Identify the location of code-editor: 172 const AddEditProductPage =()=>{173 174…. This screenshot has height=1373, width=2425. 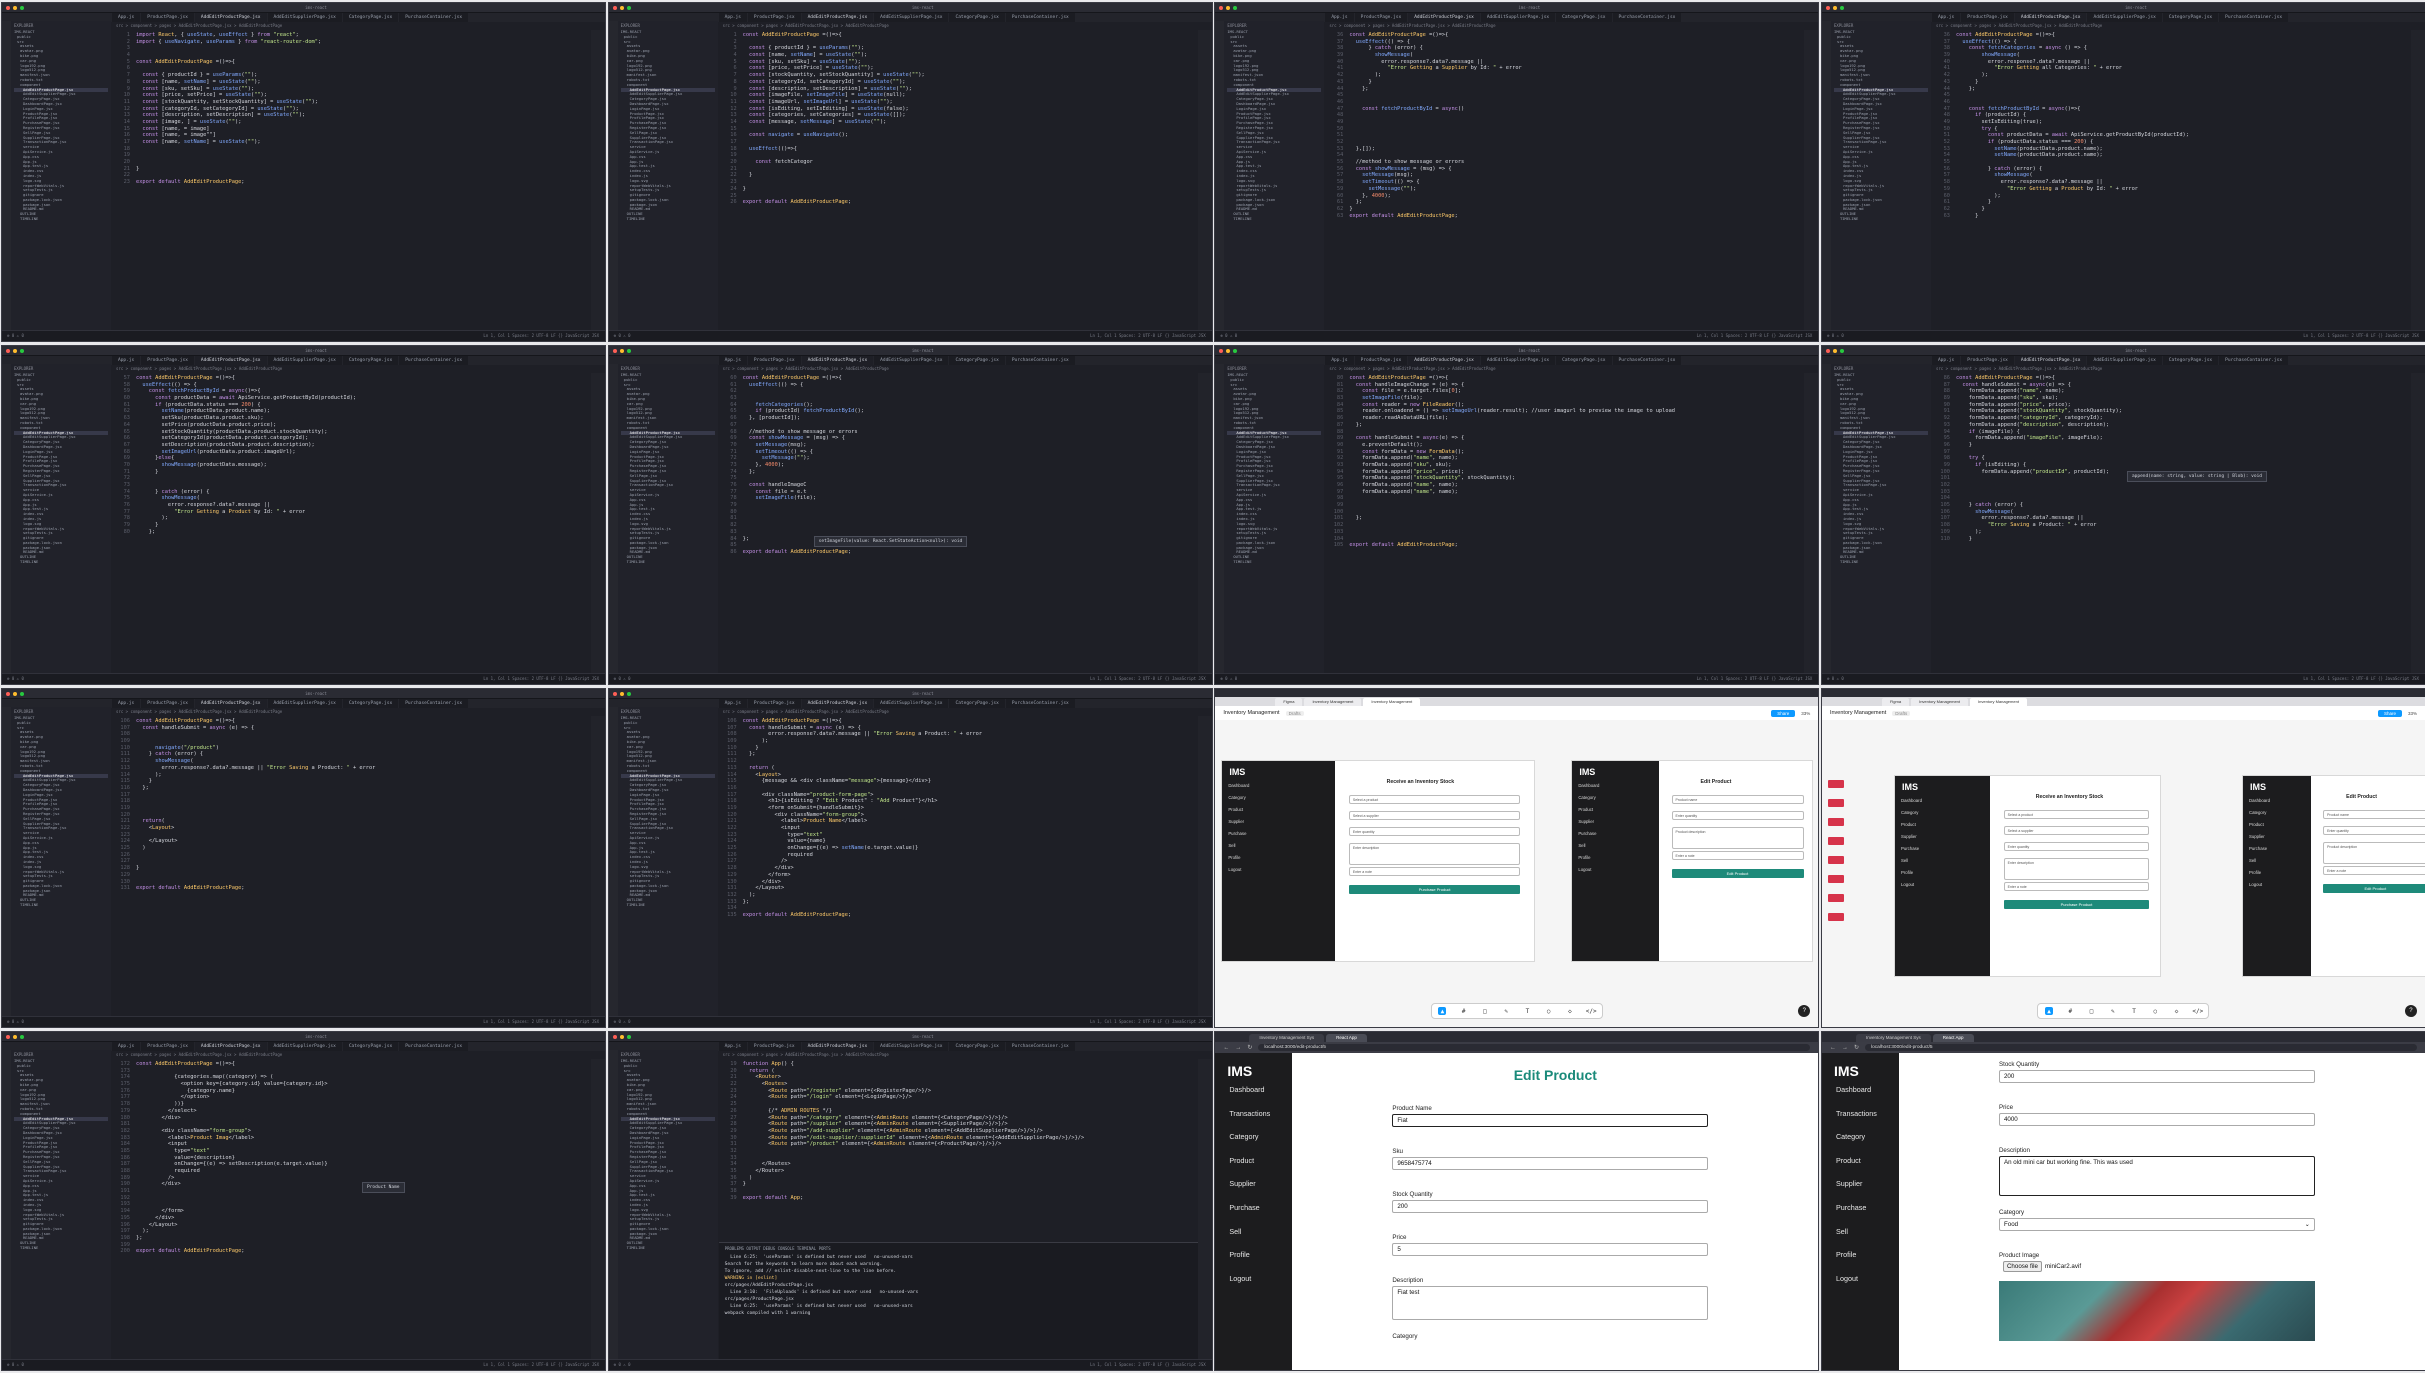
(351, 1209).